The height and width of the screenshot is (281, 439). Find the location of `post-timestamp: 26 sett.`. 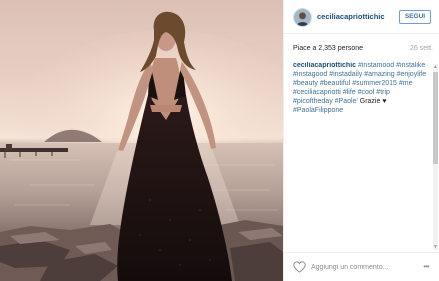

post-timestamp: 26 sett. is located at coordinates (421, 48).